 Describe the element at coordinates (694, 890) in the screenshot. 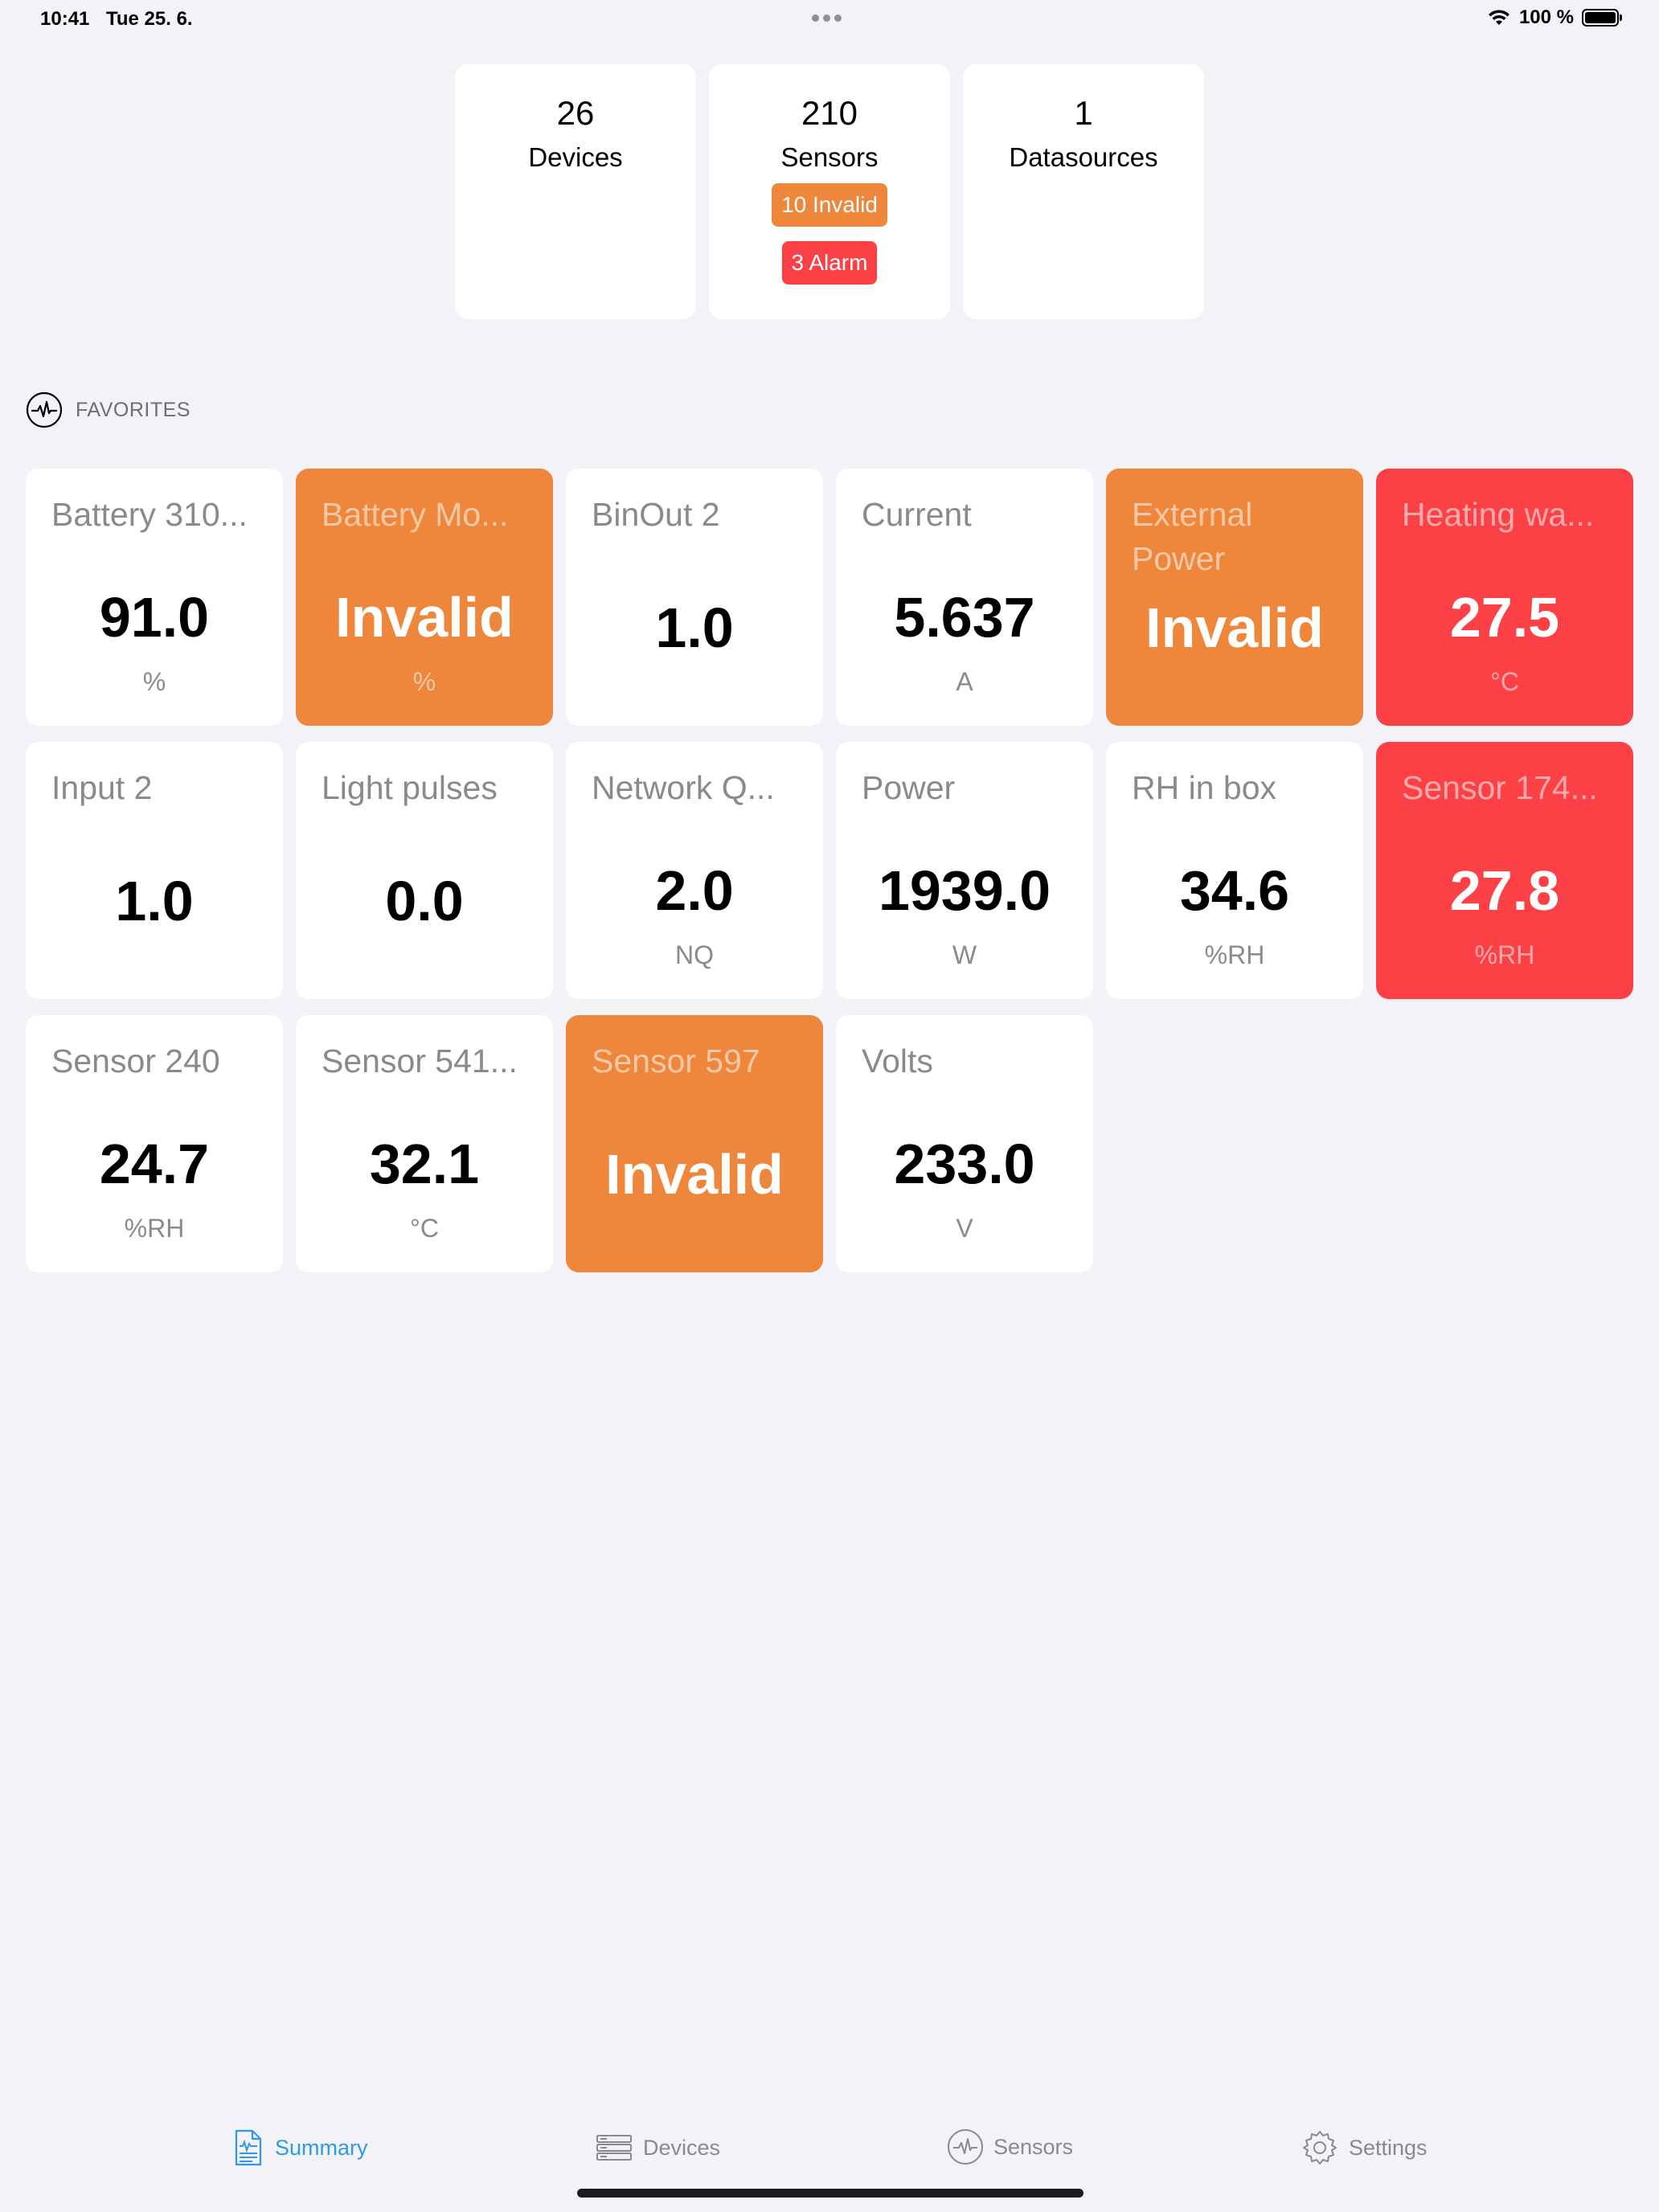

I see `tile-value: 2.0` at that location.